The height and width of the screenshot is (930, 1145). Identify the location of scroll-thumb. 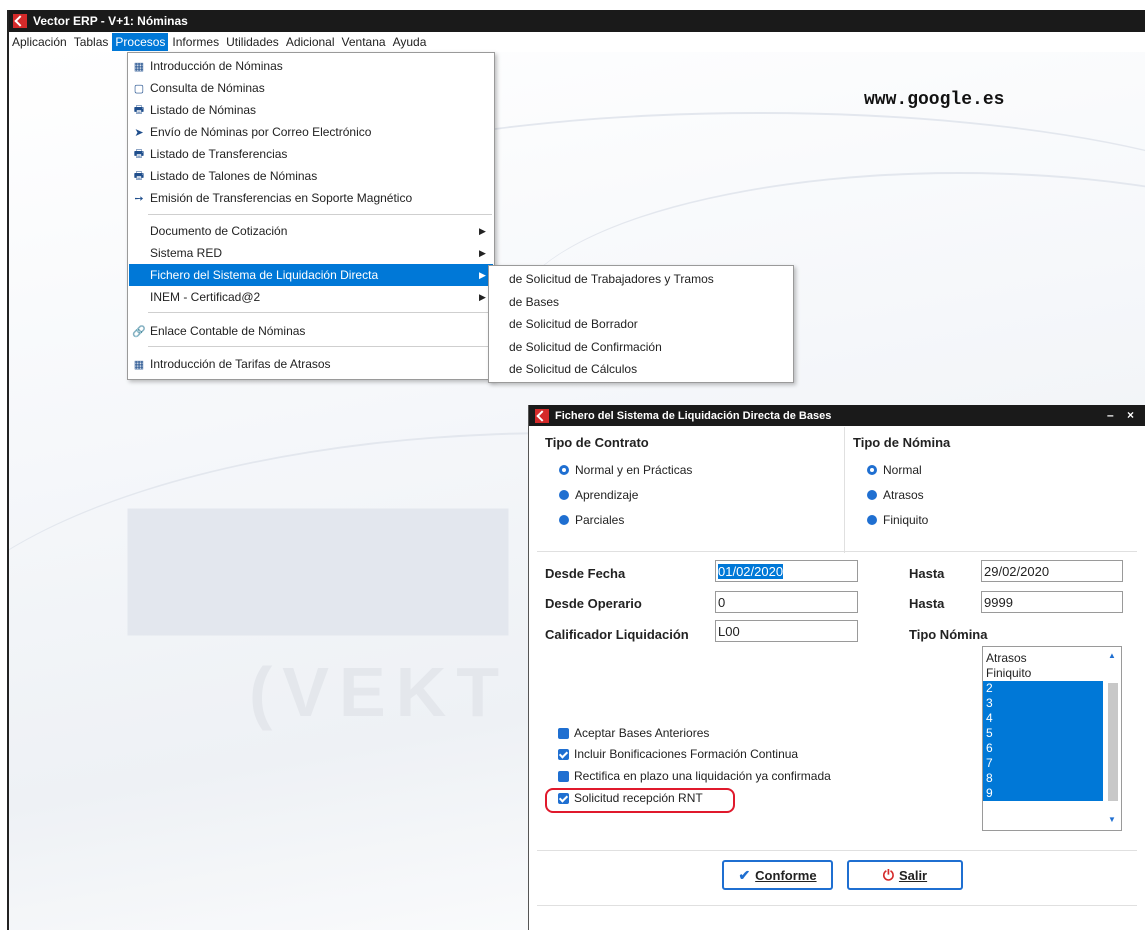
(1113, 742).